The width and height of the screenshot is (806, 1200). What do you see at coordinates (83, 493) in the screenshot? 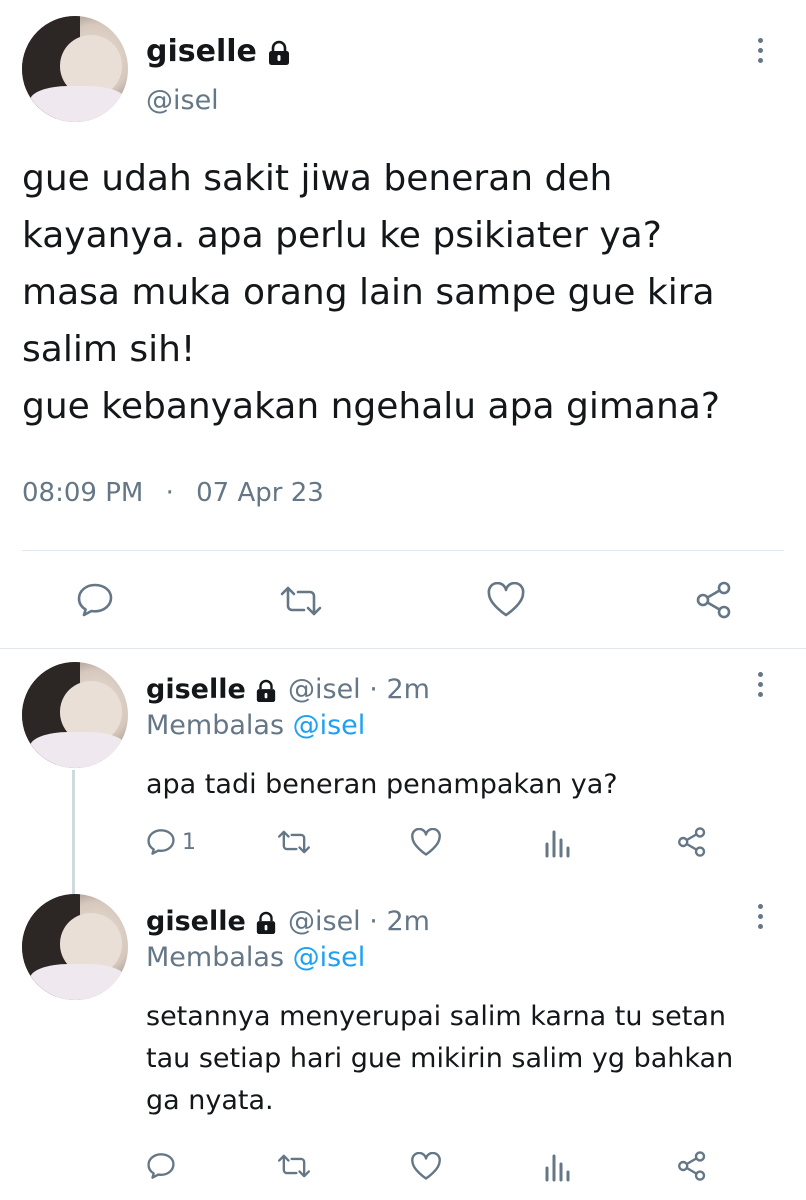
I see `tweet-time: 08:09 PM` at bounding box center [83, 493].